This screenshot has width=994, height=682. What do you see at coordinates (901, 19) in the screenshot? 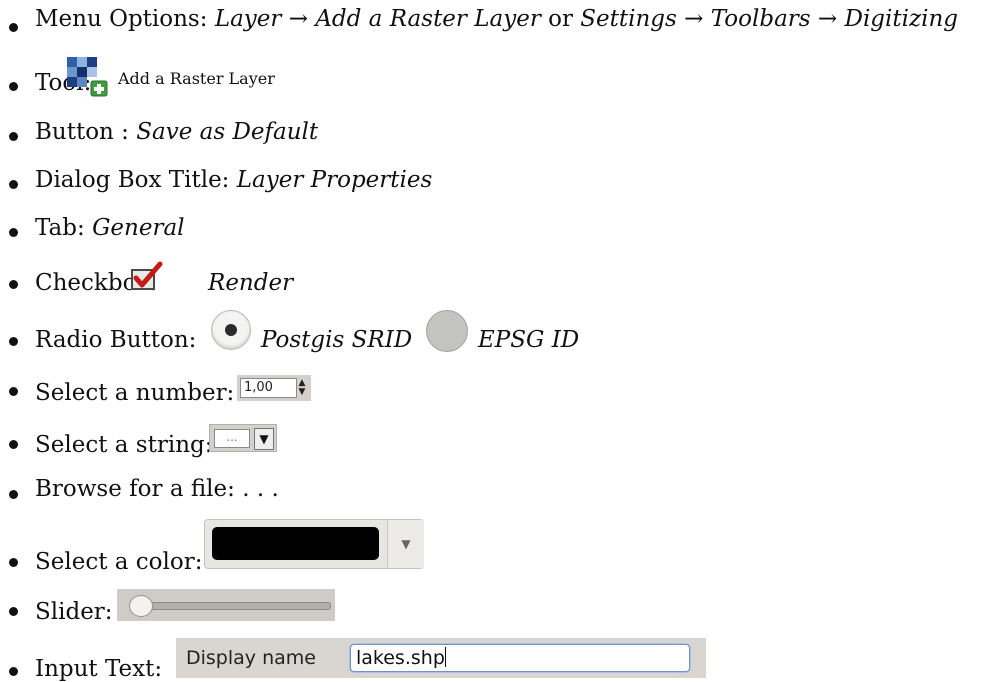
I see `menu-digitizing: Digitizing` at bounding box center [901, 19].